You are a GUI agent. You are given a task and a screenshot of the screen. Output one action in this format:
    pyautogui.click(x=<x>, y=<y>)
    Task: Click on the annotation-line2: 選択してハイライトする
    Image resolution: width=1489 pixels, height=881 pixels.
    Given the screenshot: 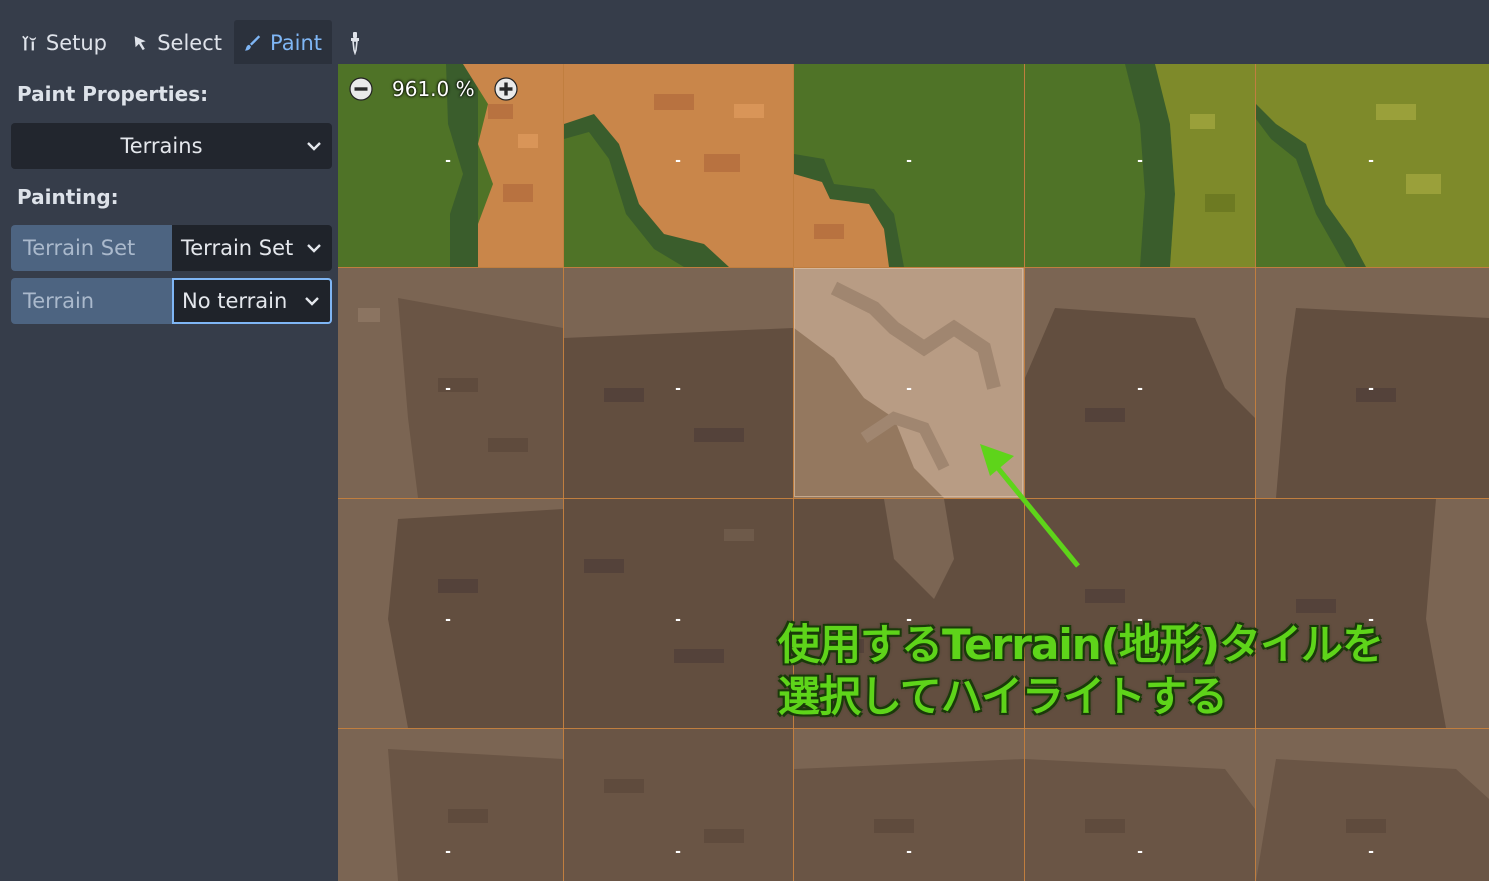 What is the action you would take?
    pyautogui.click(x=1003, y=696)
    